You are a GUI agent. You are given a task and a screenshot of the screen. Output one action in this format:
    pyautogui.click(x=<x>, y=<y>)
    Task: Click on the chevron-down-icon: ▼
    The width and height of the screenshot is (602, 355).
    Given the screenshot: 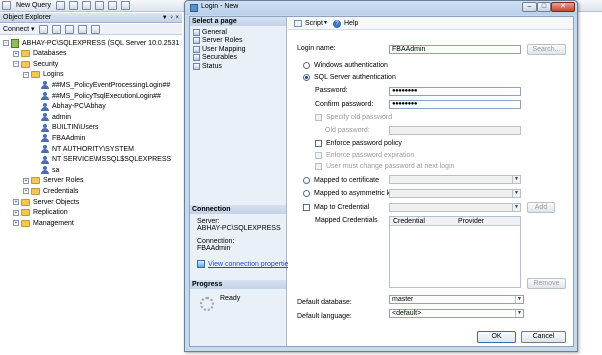 What is the action you would take?
    pyautogui.click(x=516, y=193)
    